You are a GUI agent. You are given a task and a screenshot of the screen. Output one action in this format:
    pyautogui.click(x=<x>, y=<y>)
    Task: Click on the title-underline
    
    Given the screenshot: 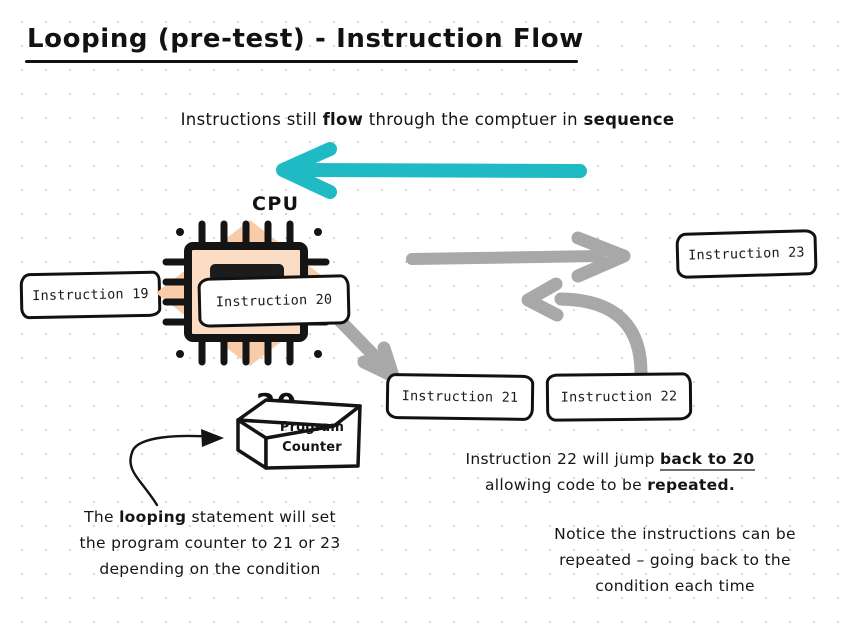 What is the action you would take?
    pyautogui.click(x=301, y=61)
    